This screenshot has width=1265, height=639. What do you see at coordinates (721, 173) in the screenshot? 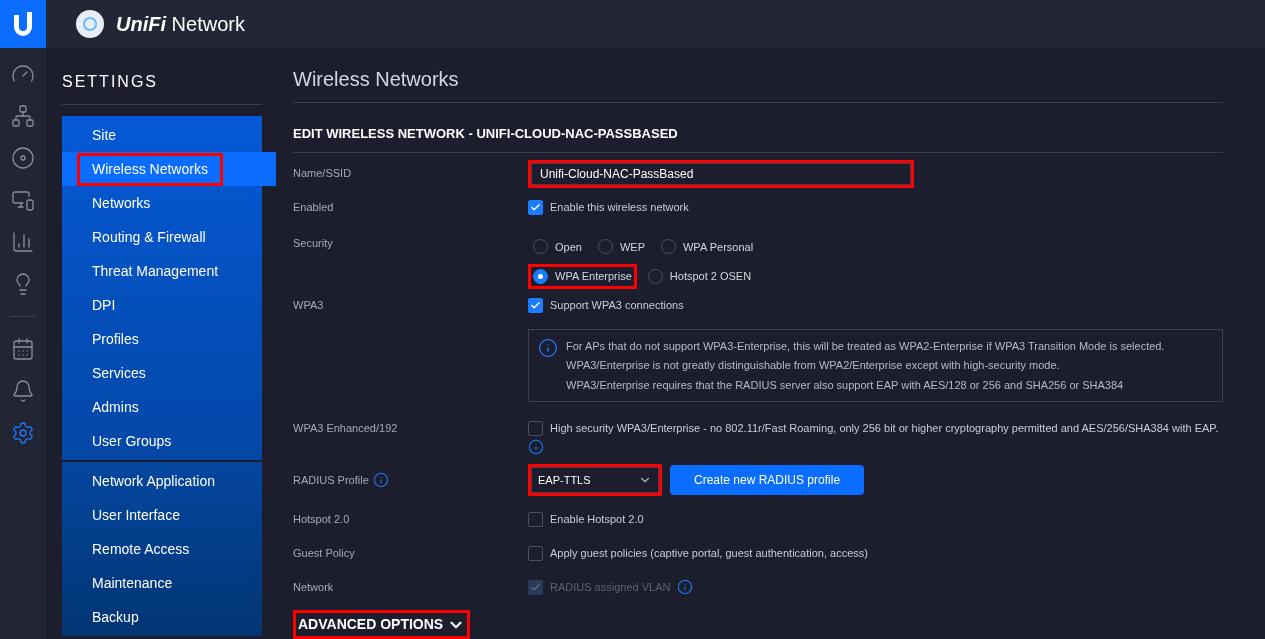
I see `ssid-field: Unifi-Cloud-NAC-PassBased` at bounding box center [721, 173].